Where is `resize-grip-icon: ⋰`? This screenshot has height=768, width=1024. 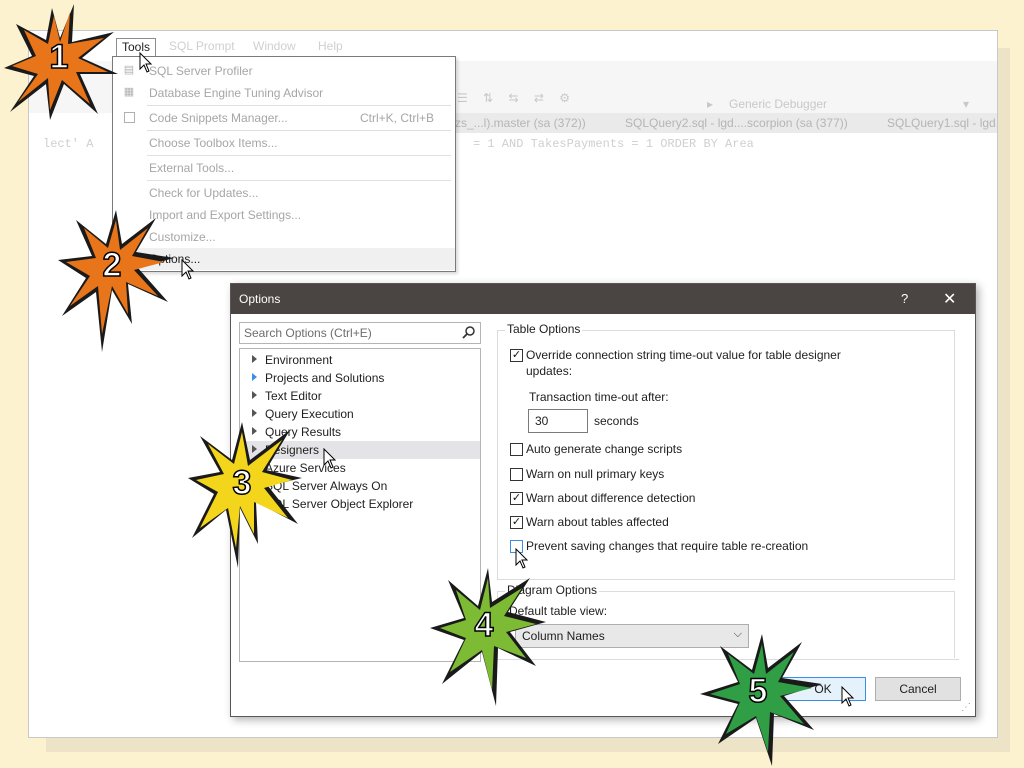 resize-grip-icon: ⋰ is located at coordinates (966, 707).